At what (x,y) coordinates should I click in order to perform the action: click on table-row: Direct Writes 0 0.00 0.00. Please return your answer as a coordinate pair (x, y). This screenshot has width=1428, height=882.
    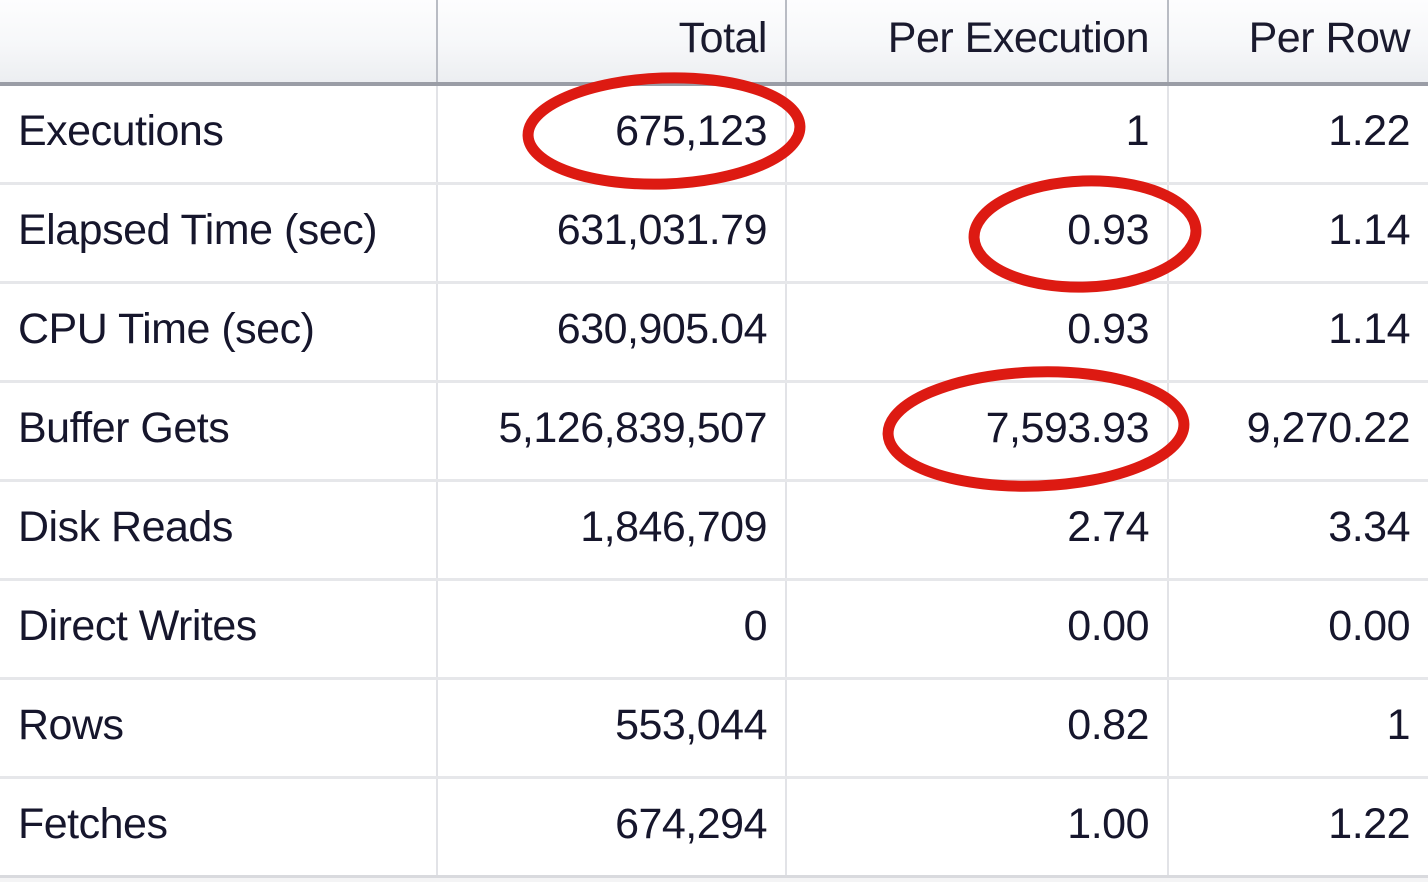
    Looking at the image, I should click on (714, 629).